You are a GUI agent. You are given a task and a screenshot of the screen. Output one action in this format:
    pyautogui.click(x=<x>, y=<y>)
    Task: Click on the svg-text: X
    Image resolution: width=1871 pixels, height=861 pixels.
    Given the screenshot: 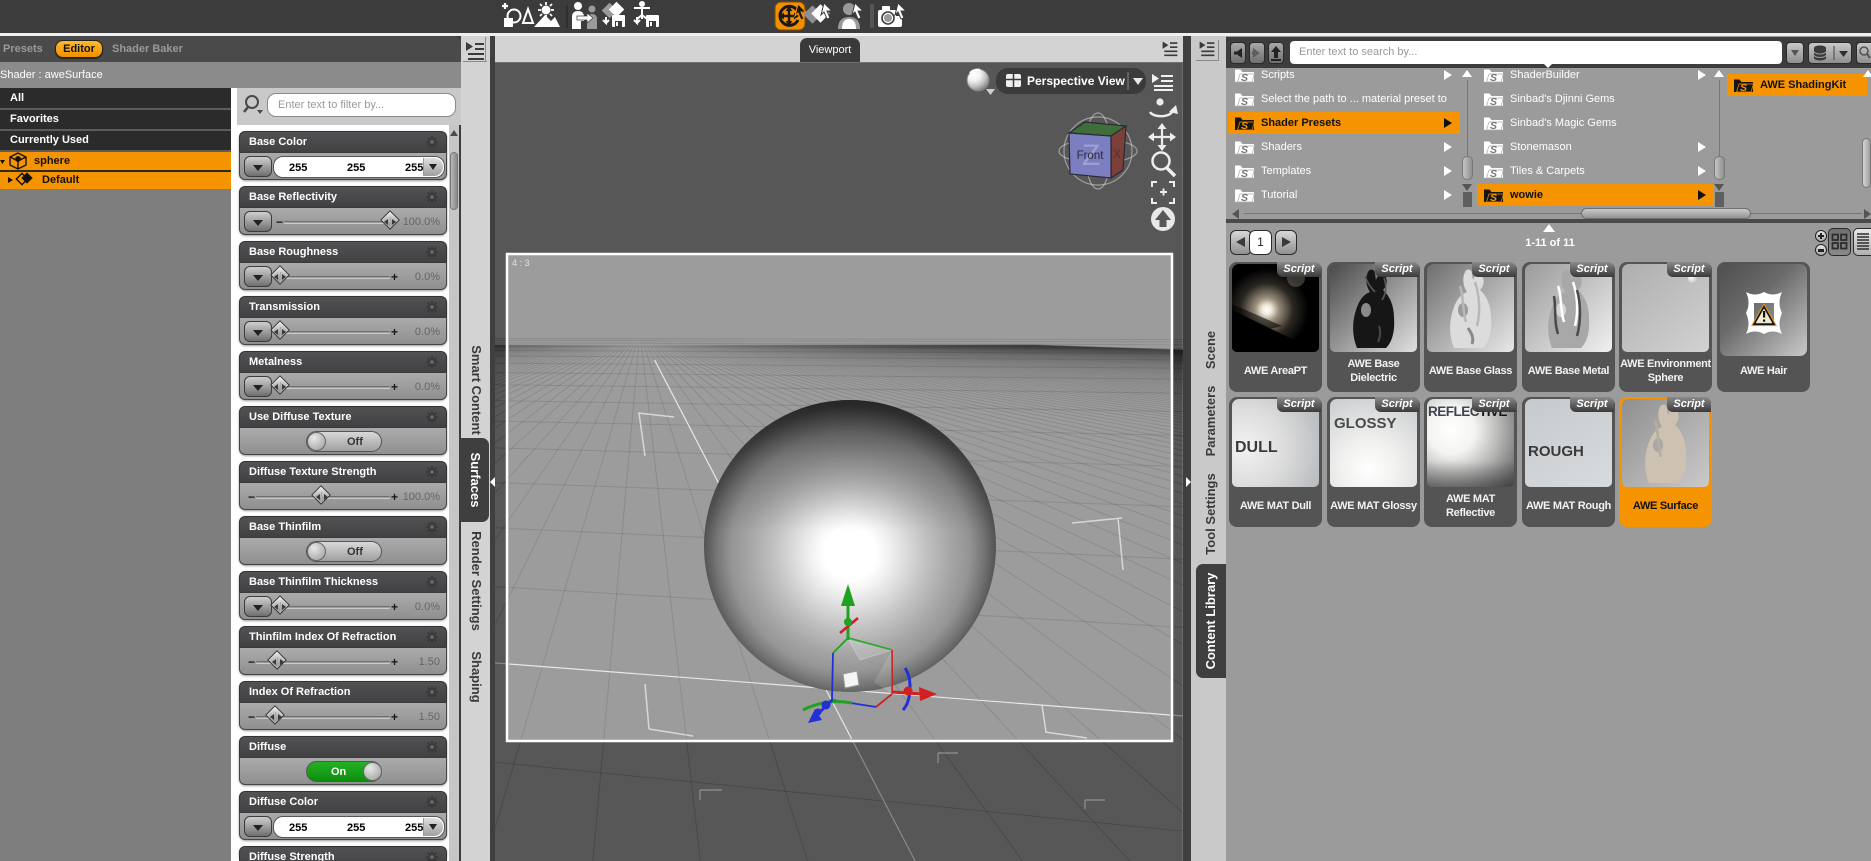 What is the action you would take?
    pyautogui.click(x=1117, y=154)
    